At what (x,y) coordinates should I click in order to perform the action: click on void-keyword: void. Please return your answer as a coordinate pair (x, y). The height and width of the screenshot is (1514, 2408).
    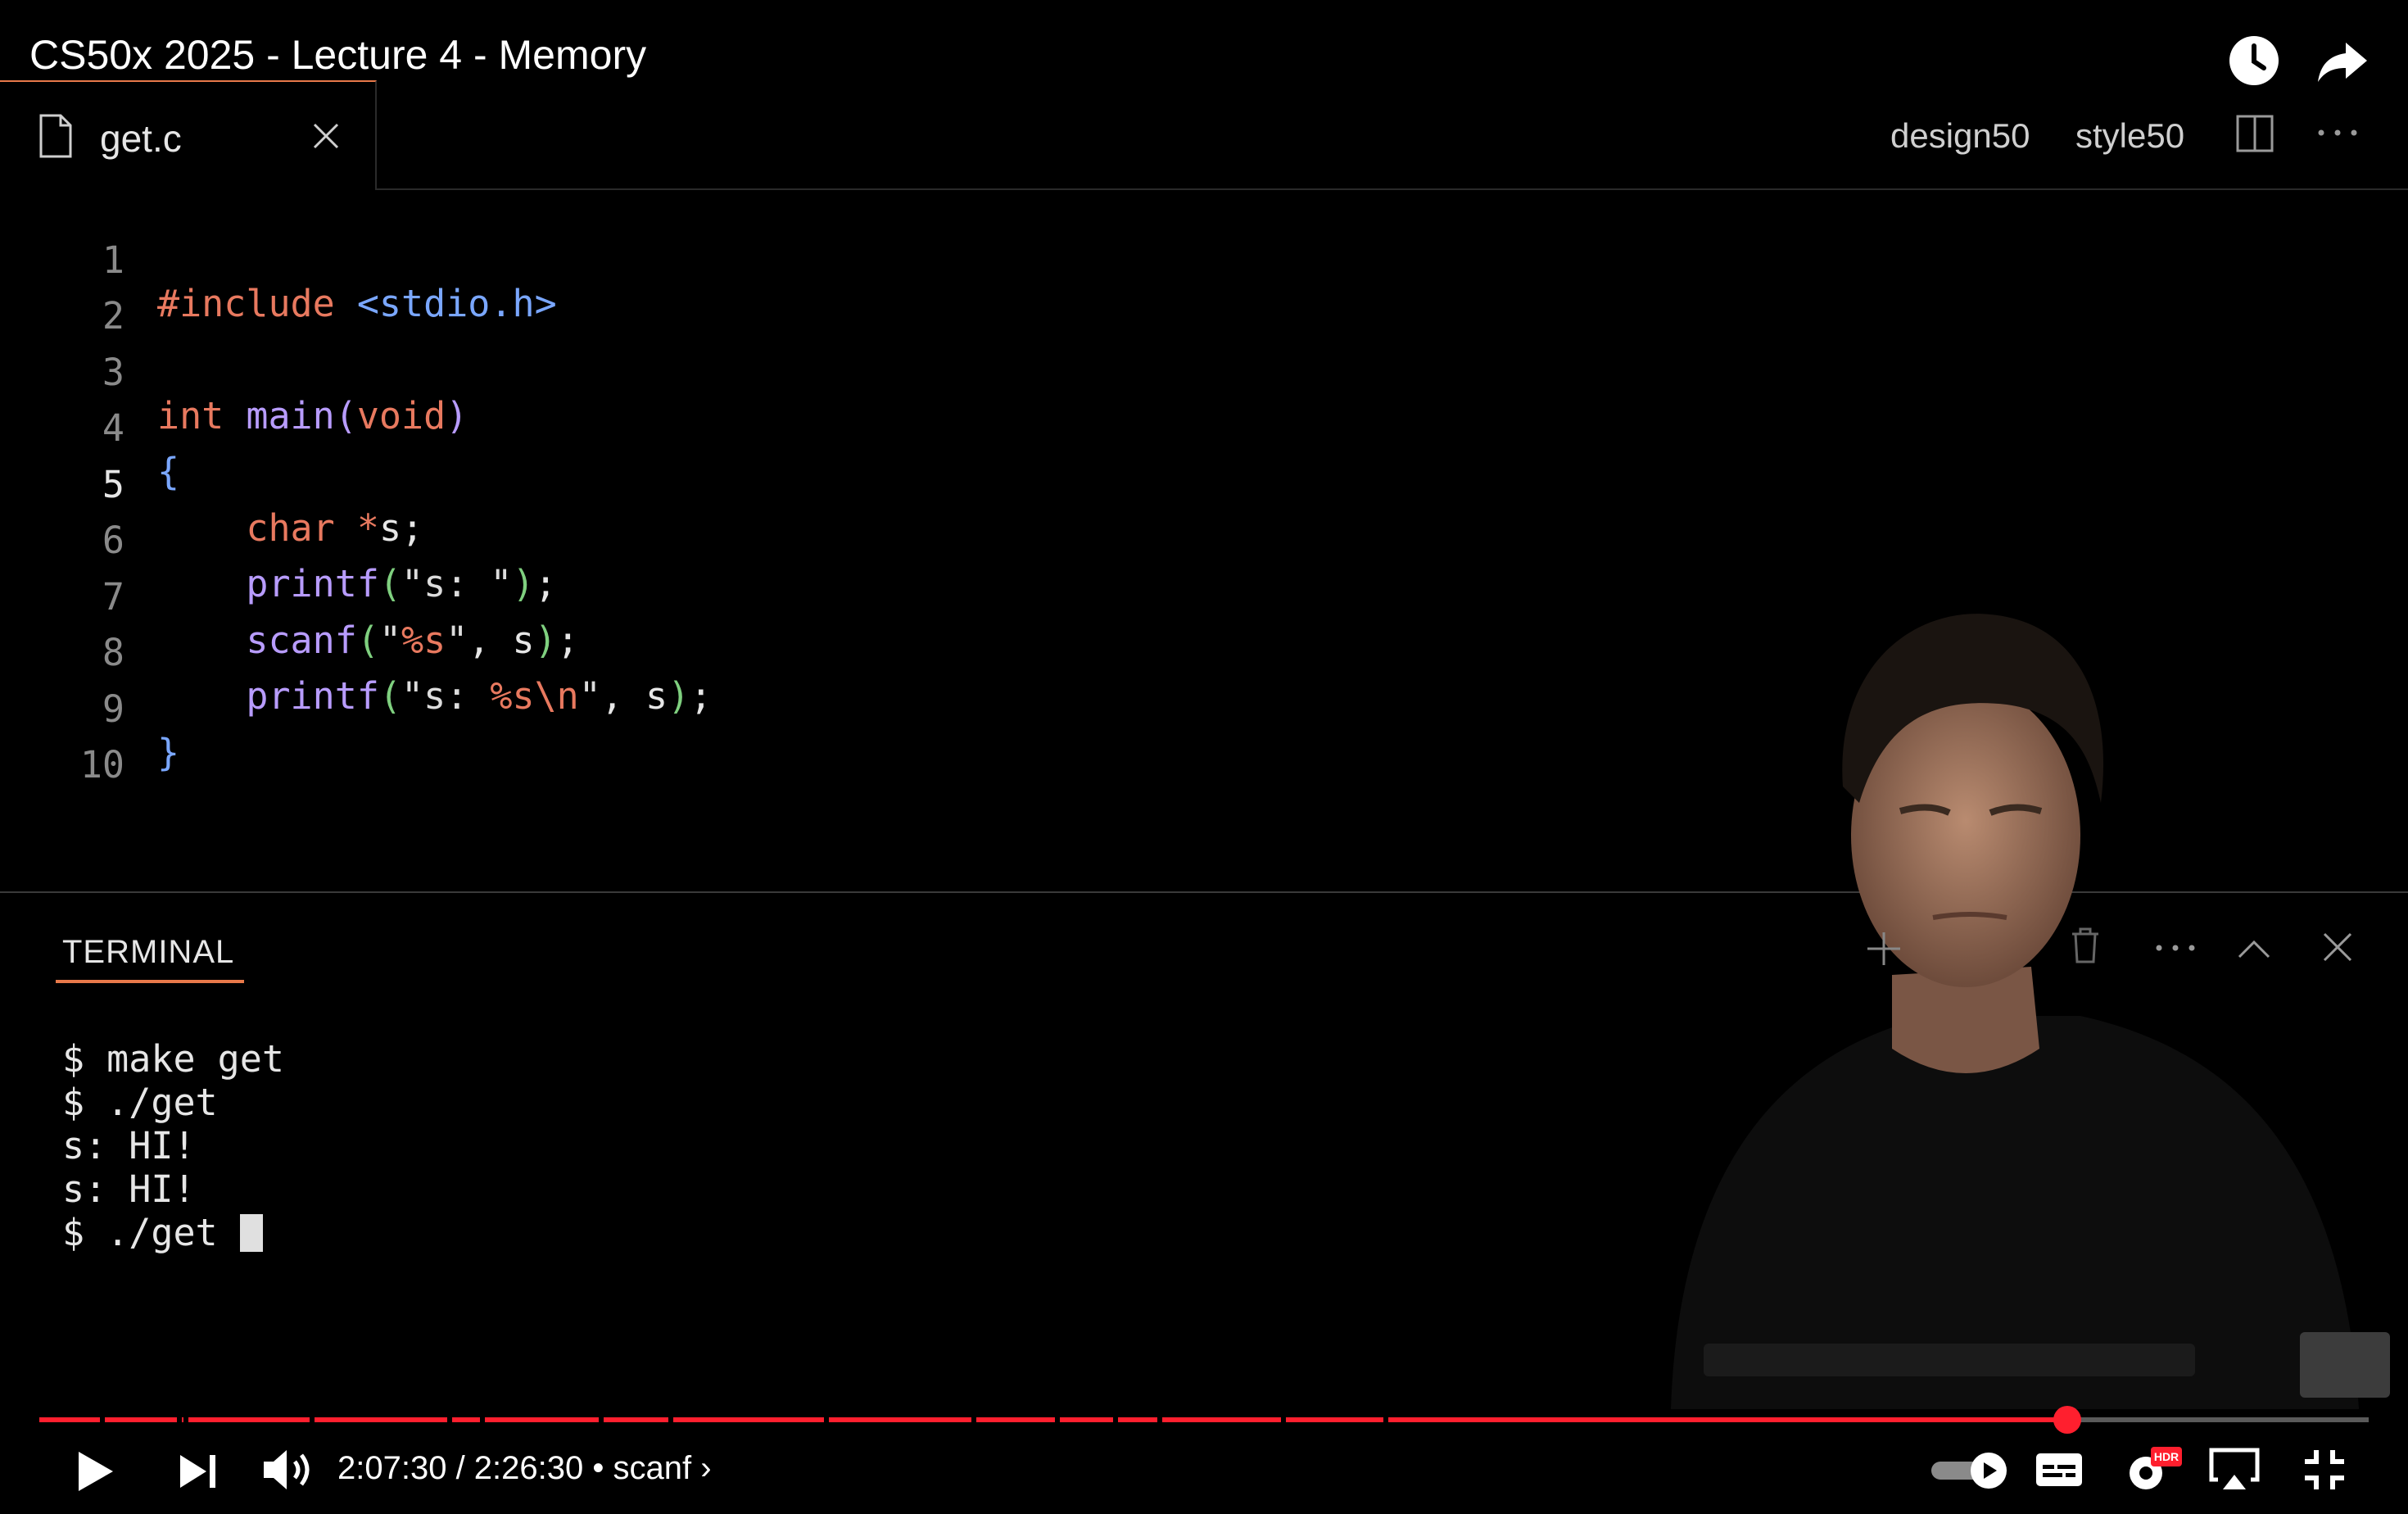
    Looking at the image, I should click on (401, 415).